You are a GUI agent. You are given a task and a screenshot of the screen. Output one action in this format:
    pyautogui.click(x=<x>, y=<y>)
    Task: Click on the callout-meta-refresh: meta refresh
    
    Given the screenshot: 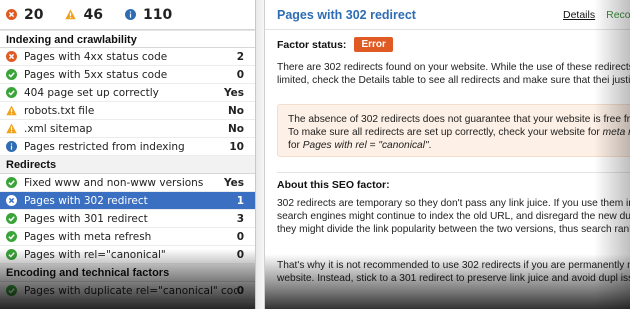 What is the action you would take?
    pyautogui.click(x=616, y=132)
    